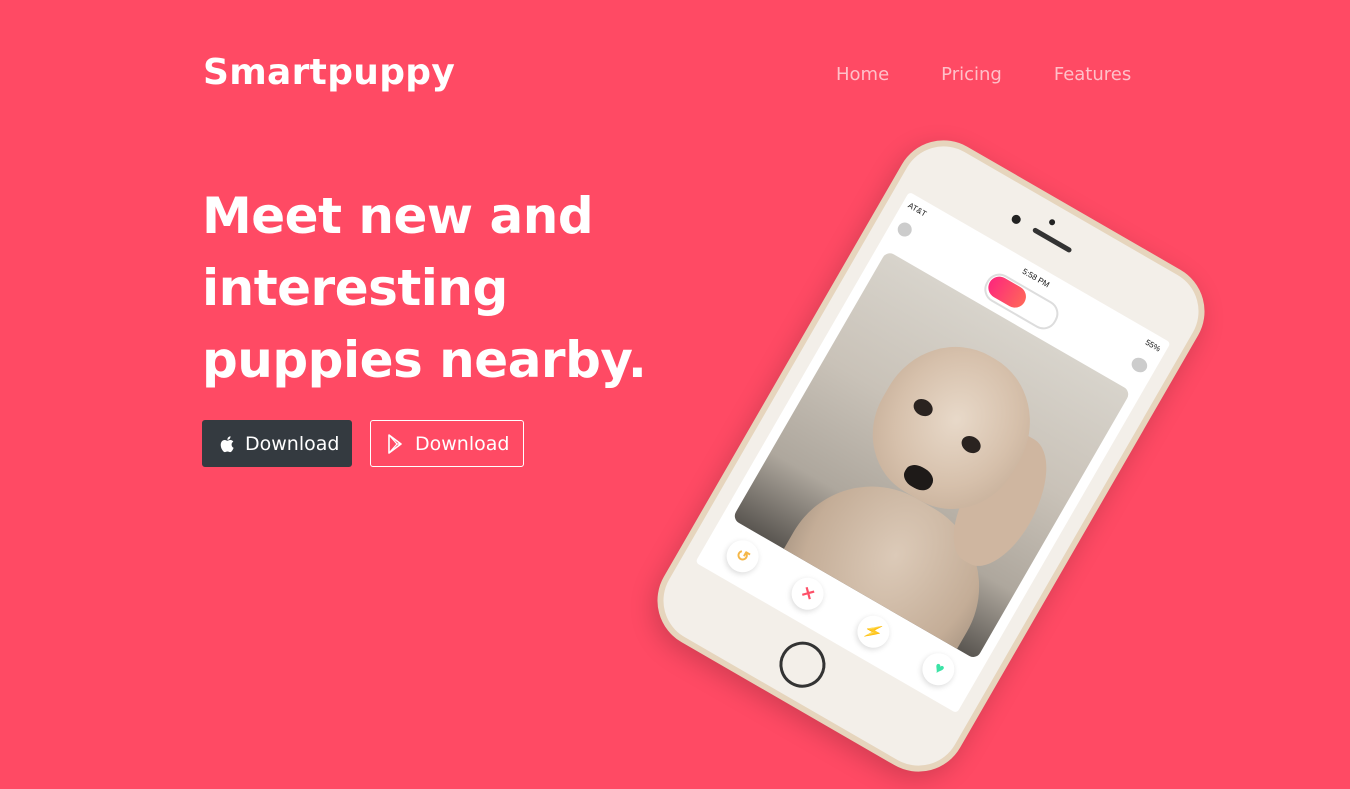 The height and width of the screenshot is (789, 1350). What do you see at coordinates (398, 216) in the screenshot?
I see `headline-line-1: Meet new and` at bounding box center [398, 216].